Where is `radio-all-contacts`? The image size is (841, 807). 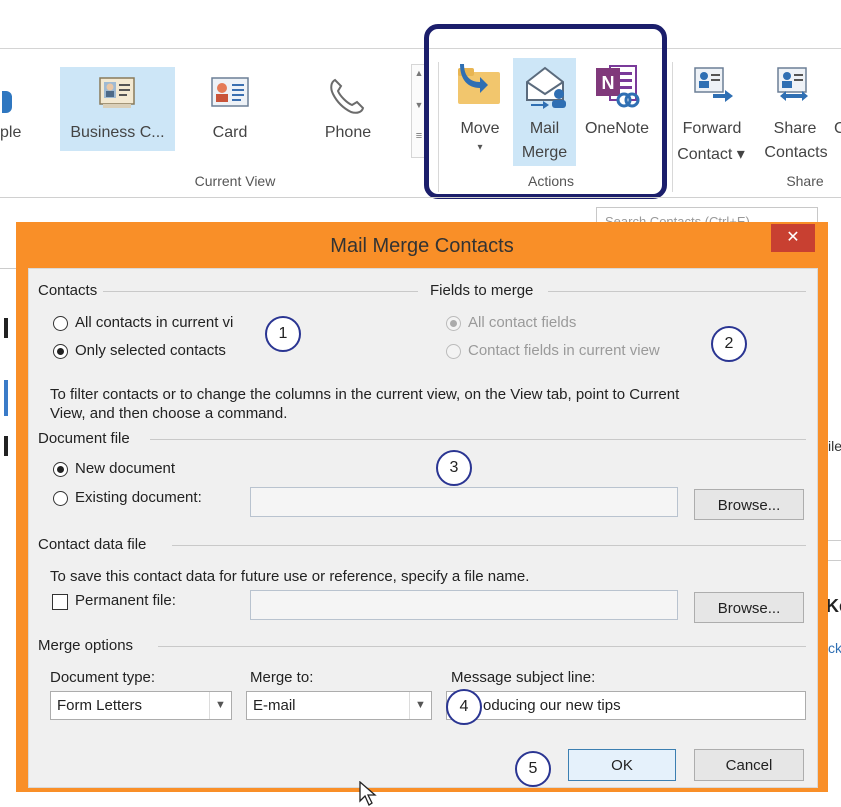 radio-all-contacts is located at coordinates (60, 323).